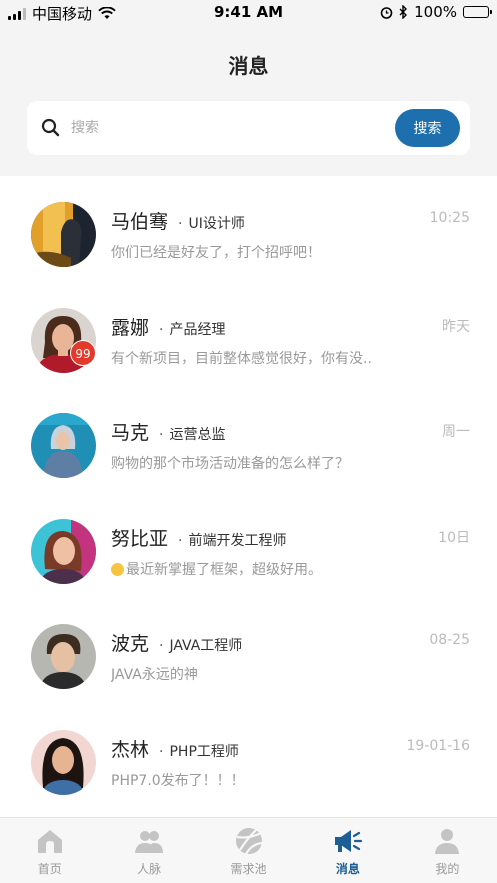 The image size is (497, 883). I want to click on tab-messages: 消息, so click(347, 850).